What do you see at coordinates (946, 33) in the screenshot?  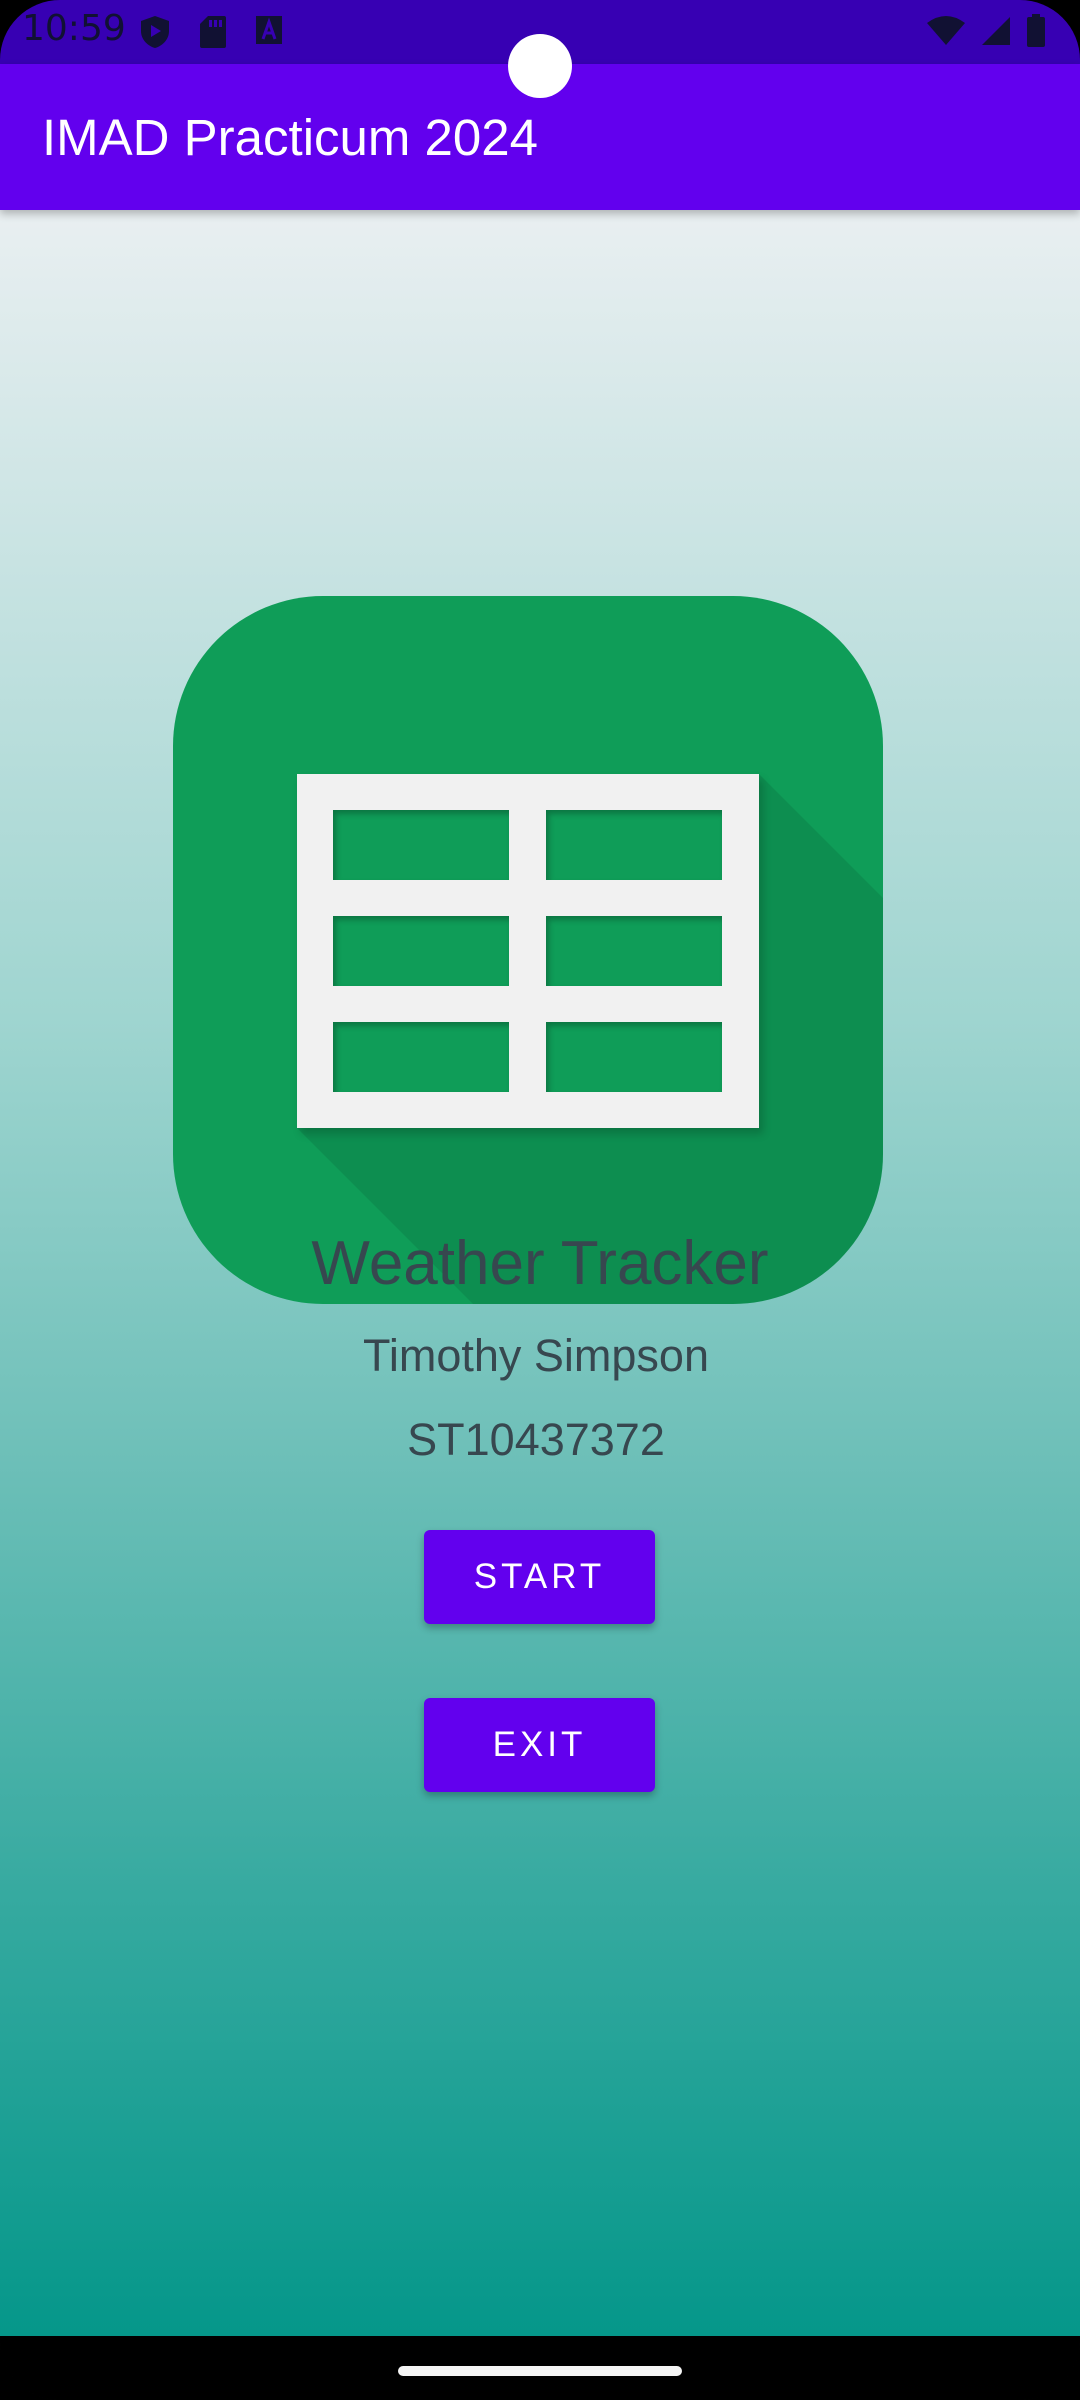 I see `wifi-icon` at bounding box center [946, 33].